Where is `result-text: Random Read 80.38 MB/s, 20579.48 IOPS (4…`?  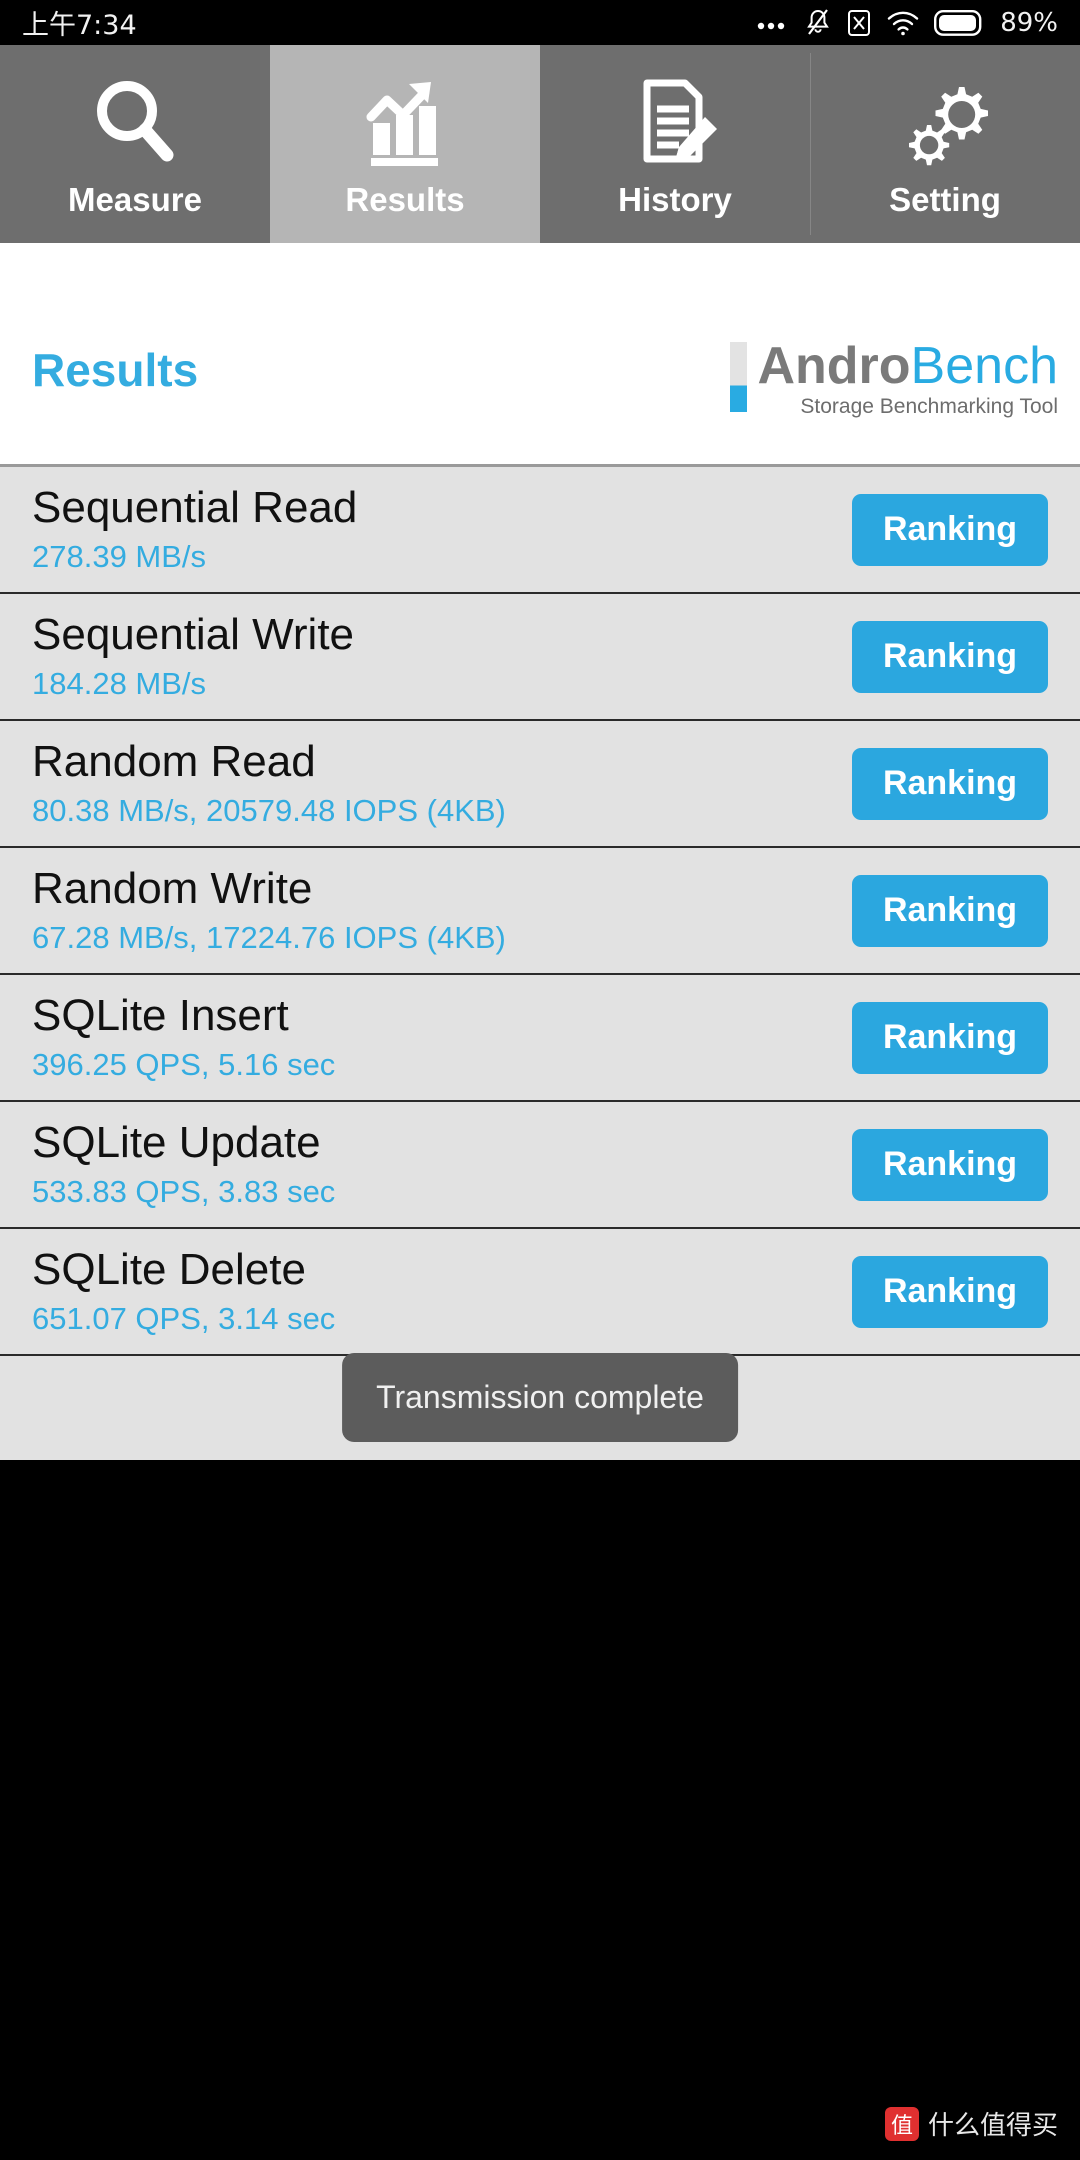
result-text: Random Read 80.38 MB/s, 20579.48 IOPS (4… is located at coordinates (269, 784).